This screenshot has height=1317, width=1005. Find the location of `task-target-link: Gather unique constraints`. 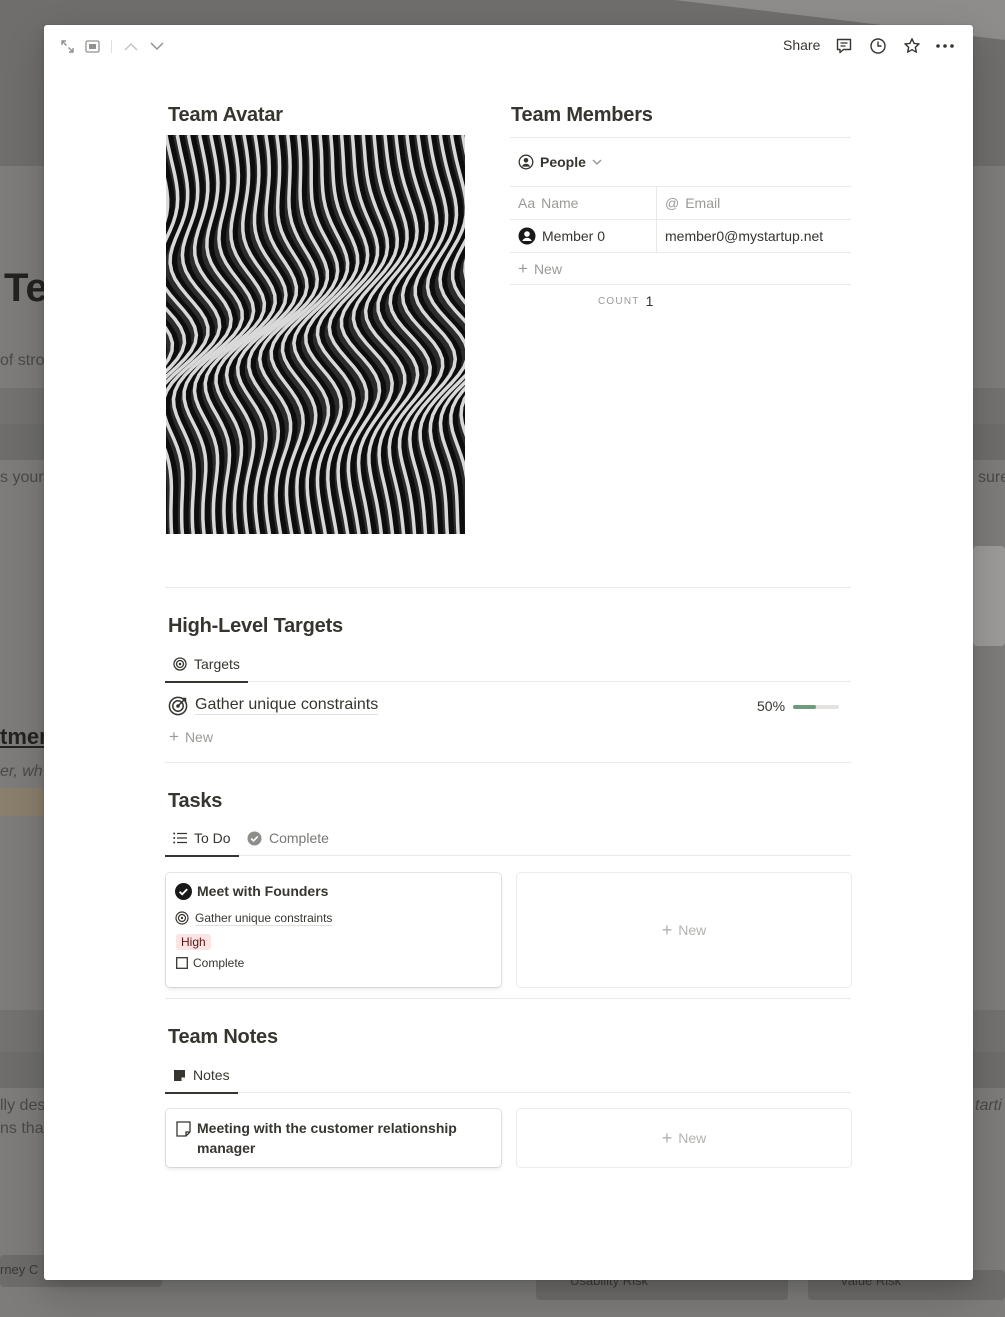

task-target-link: Gather unique constraints is located at coordinates (264, 918).